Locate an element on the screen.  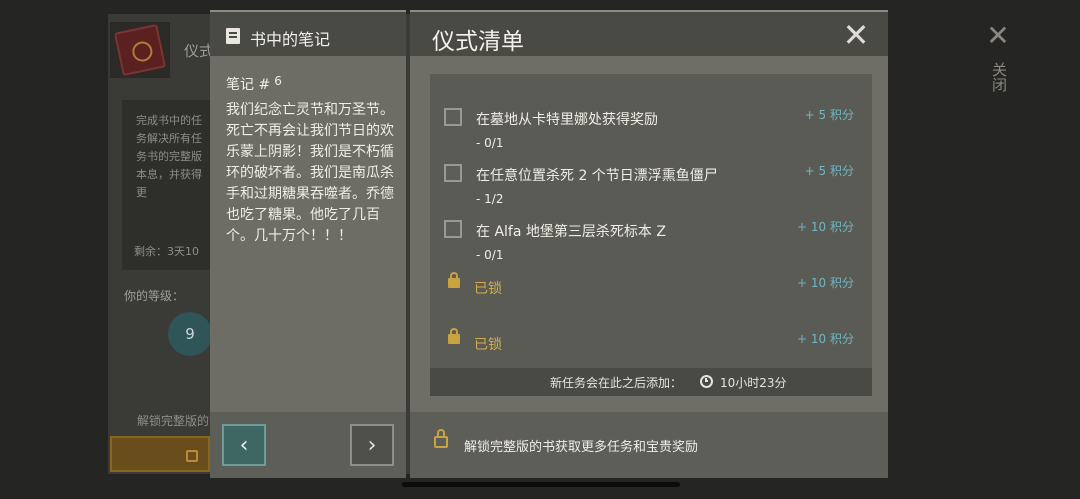
level-badge: 9 is located at coordinates (190, 334).